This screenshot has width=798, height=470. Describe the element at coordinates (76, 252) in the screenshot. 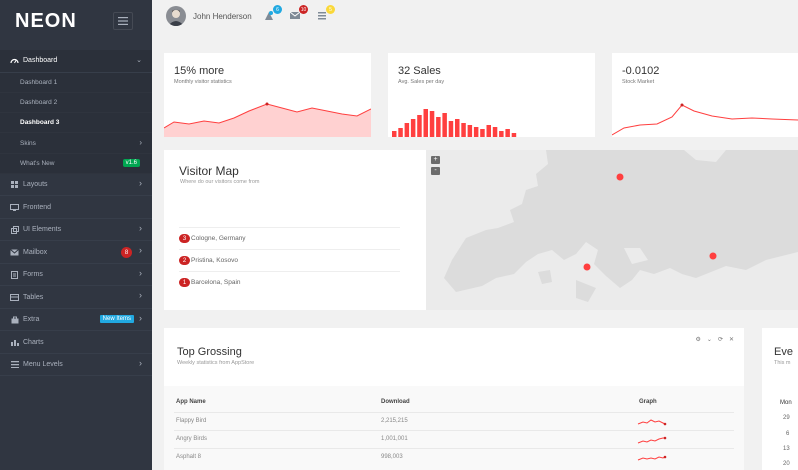

I see `sidebar-item-mailbox: Mailbox 8 ›` at that location.